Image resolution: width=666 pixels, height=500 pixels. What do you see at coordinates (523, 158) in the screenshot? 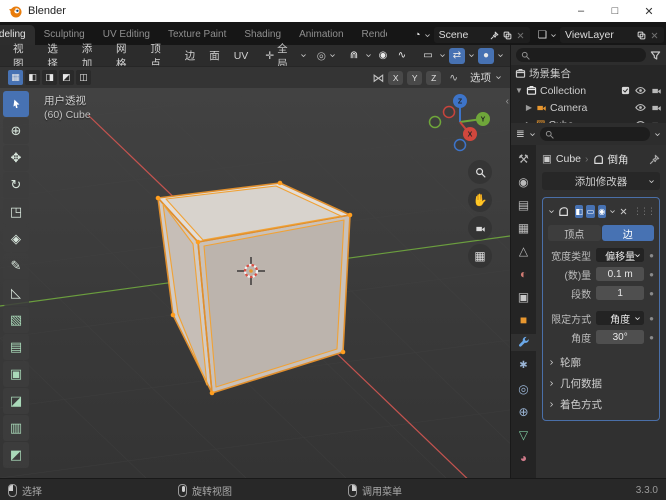
I see `tab-tool: ⚒` at bounding box center [523, 158].